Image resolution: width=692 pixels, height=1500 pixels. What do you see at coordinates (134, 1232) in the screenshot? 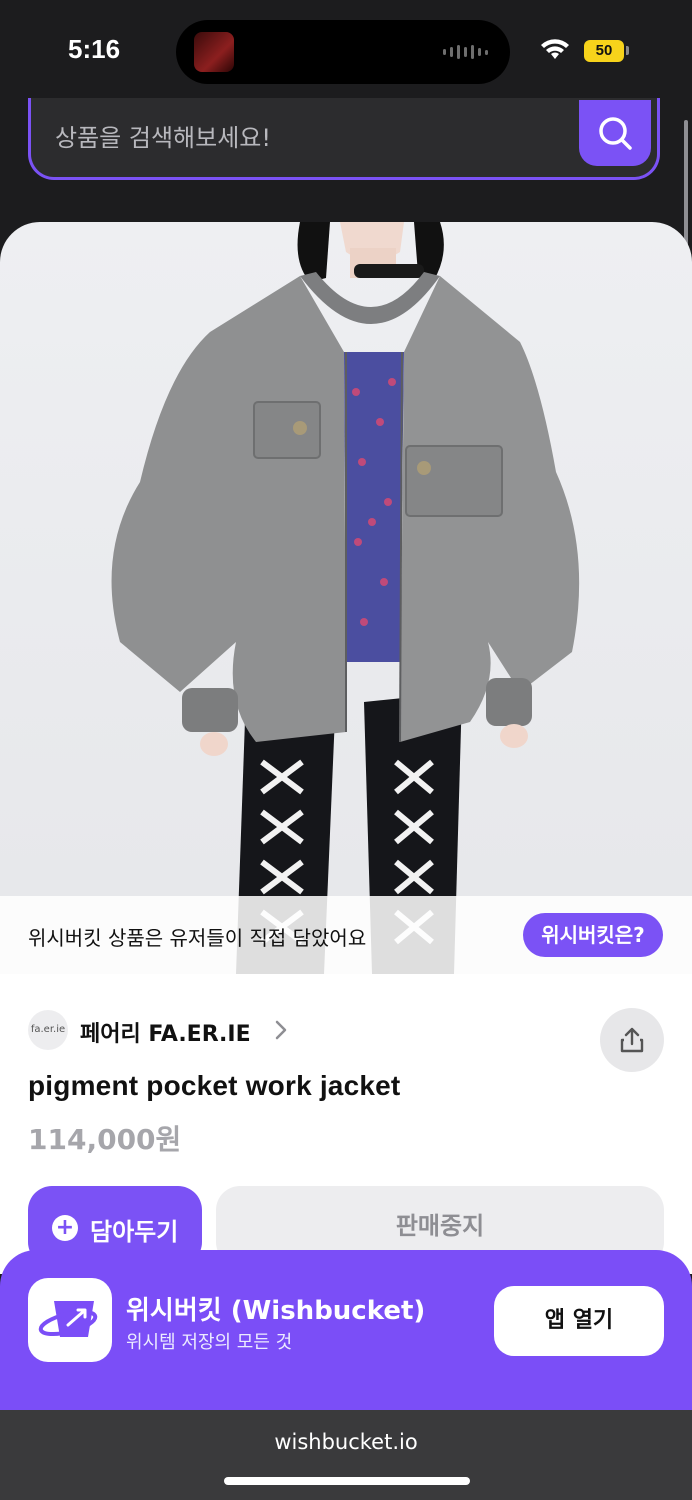
I see `save-label: 담아두기` at bounding box center [134, 1232].